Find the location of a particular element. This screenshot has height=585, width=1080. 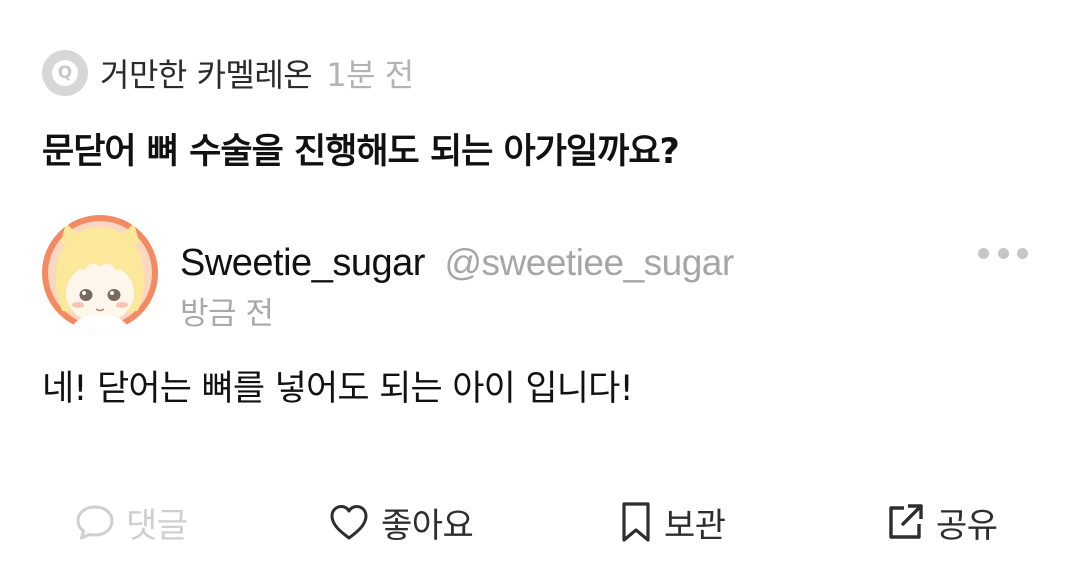

question-header: Q 거만한 카멜레온 1분 전 is located at coordinates (228, 73).